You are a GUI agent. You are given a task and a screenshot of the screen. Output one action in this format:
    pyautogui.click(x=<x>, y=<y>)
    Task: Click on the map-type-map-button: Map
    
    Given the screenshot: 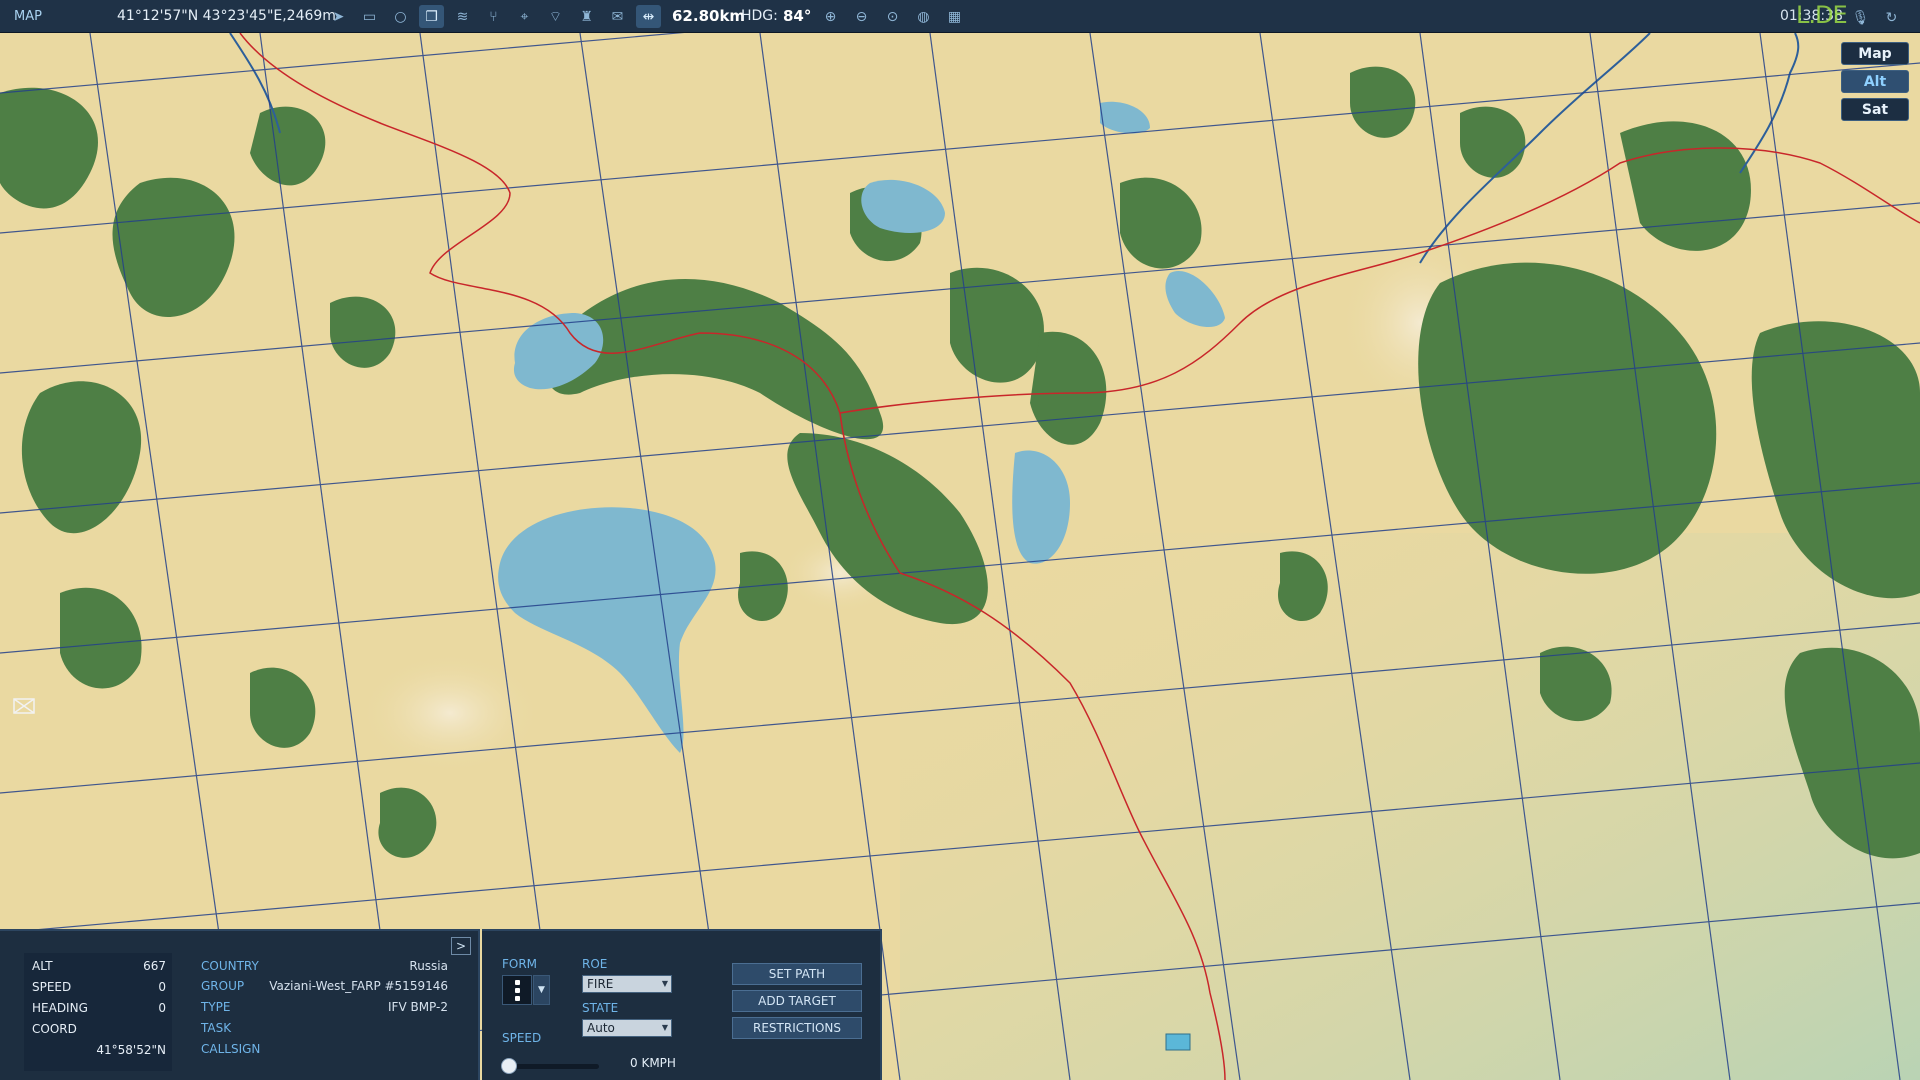 What is the action you would take?
    pyautogui.click(x=1875, y=53)
    